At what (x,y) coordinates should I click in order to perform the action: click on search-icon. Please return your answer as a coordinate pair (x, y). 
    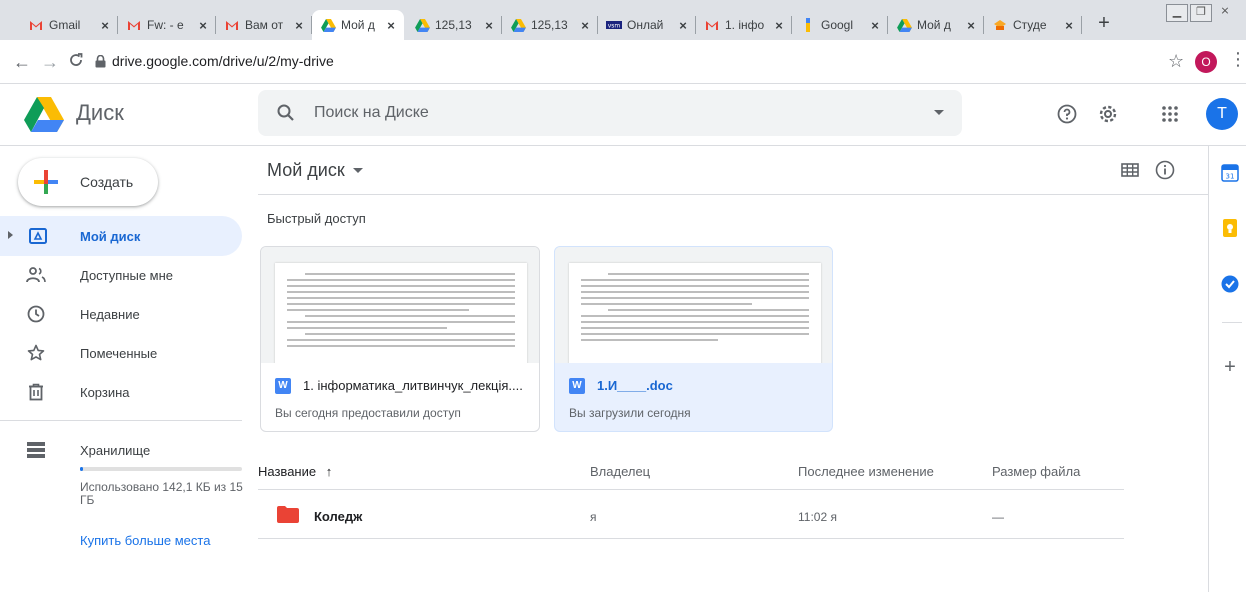
    Looking at the image, I should click on (286, 115).